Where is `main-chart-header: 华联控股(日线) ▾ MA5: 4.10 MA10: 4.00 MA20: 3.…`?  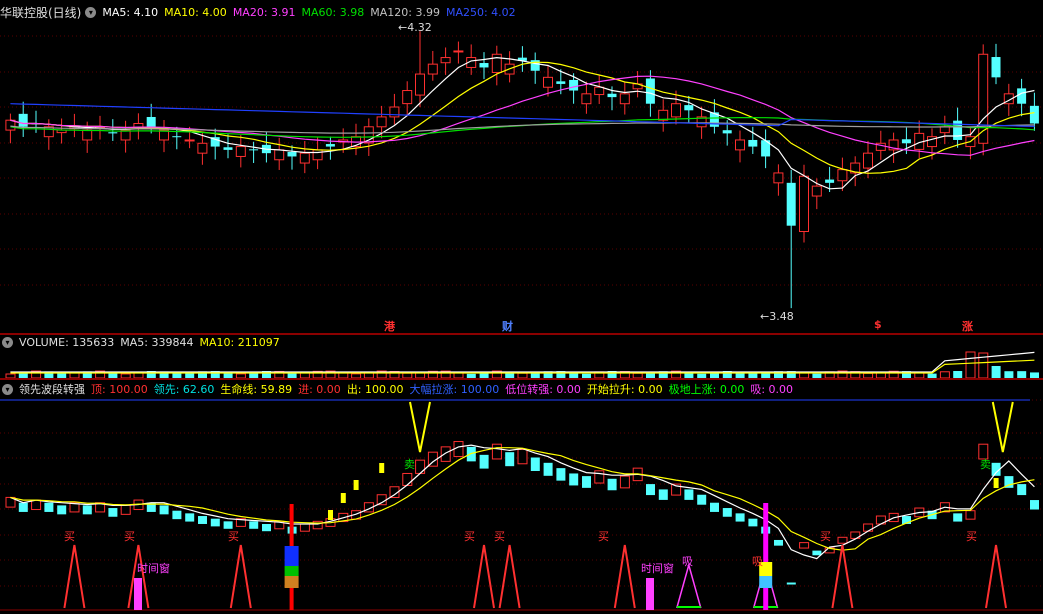
main-chart-header: 华联控股(日线) ▾ MA5: 4.10 MA10: 4.00 MA20: 3.… is located at coordinates (261, 12).